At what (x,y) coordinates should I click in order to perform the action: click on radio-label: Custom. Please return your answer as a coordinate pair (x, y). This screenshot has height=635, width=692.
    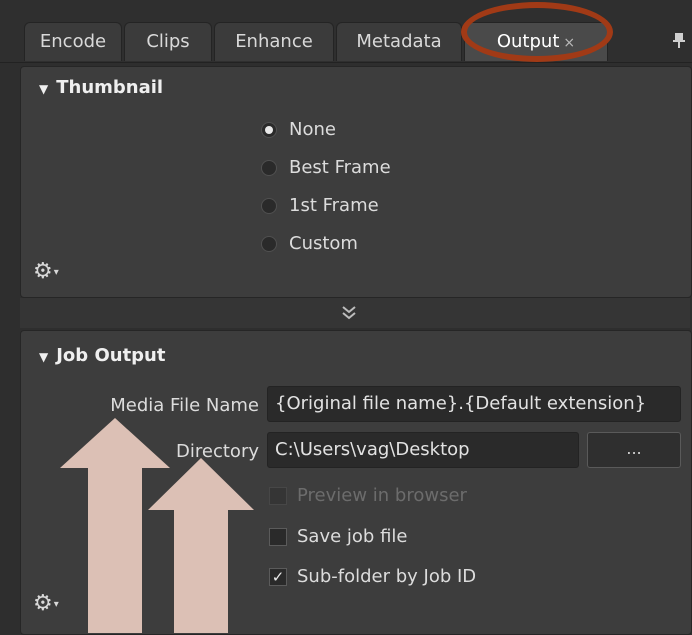
    Looking at the image, I should click on (323, 243).